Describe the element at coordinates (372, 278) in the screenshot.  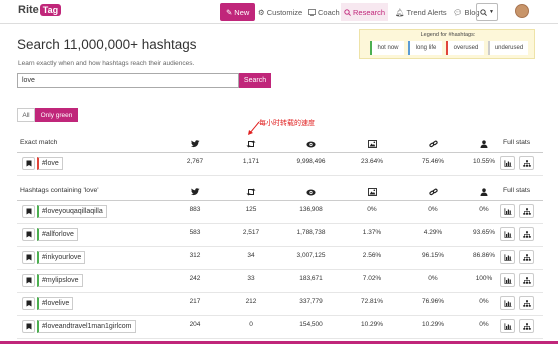
I see `images-cell: 7.02%` at that location.